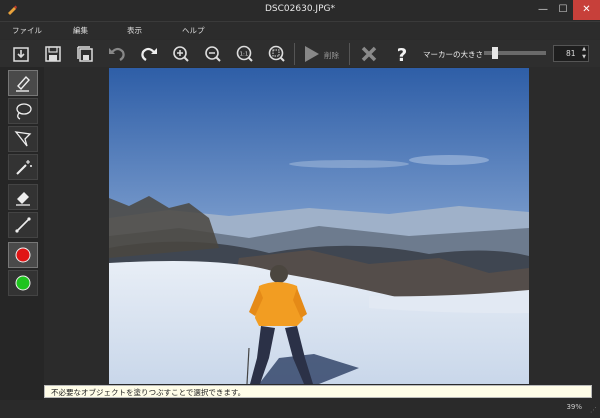  I want to click on toolbar: 1:1 削除 ? マーカーの大きさ 81 ▲ ▼, so click(300, 54).